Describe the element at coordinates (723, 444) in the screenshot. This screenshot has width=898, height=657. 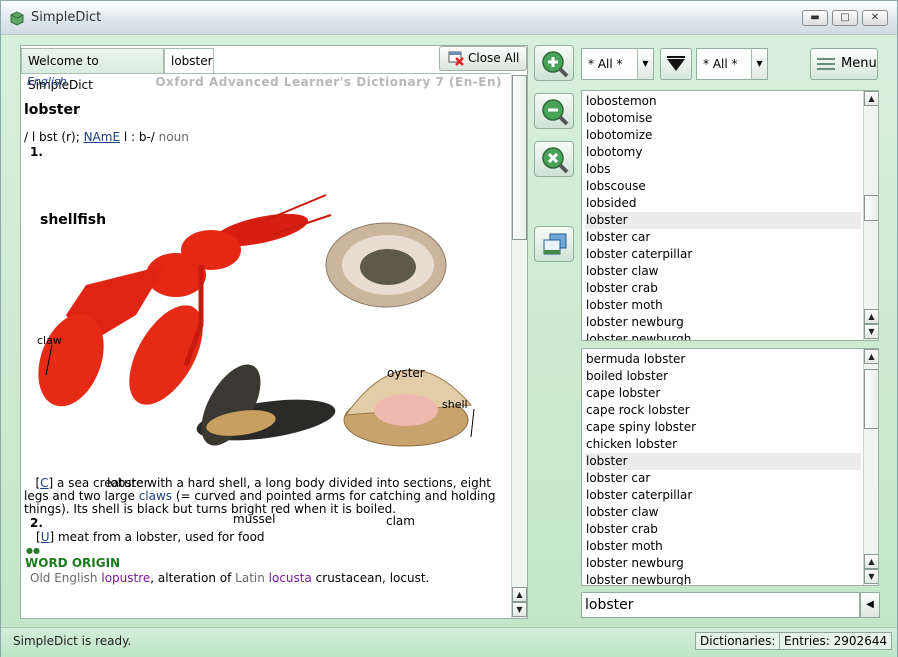
I see `related-list-item: chicken lobster` at that location.